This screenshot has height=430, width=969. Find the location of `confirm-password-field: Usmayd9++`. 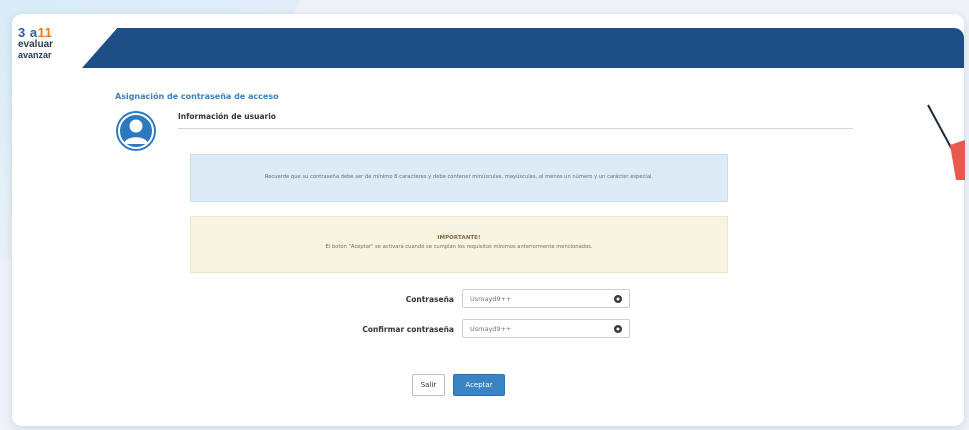

confirm-password-field: Usmayd9++ is located at coordinates (546, 328).